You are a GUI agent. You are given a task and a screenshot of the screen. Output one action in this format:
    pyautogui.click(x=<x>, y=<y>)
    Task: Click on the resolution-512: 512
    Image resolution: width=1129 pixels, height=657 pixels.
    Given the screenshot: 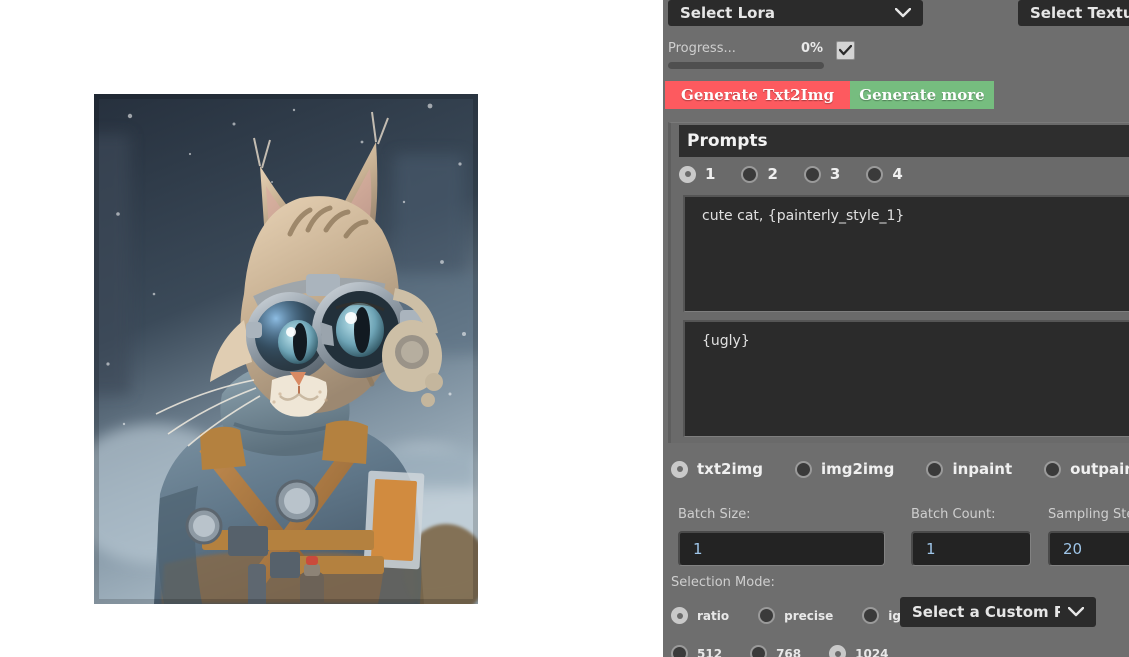 What is the action you would take?
    pyautogui.click(x=706, y=651)
    